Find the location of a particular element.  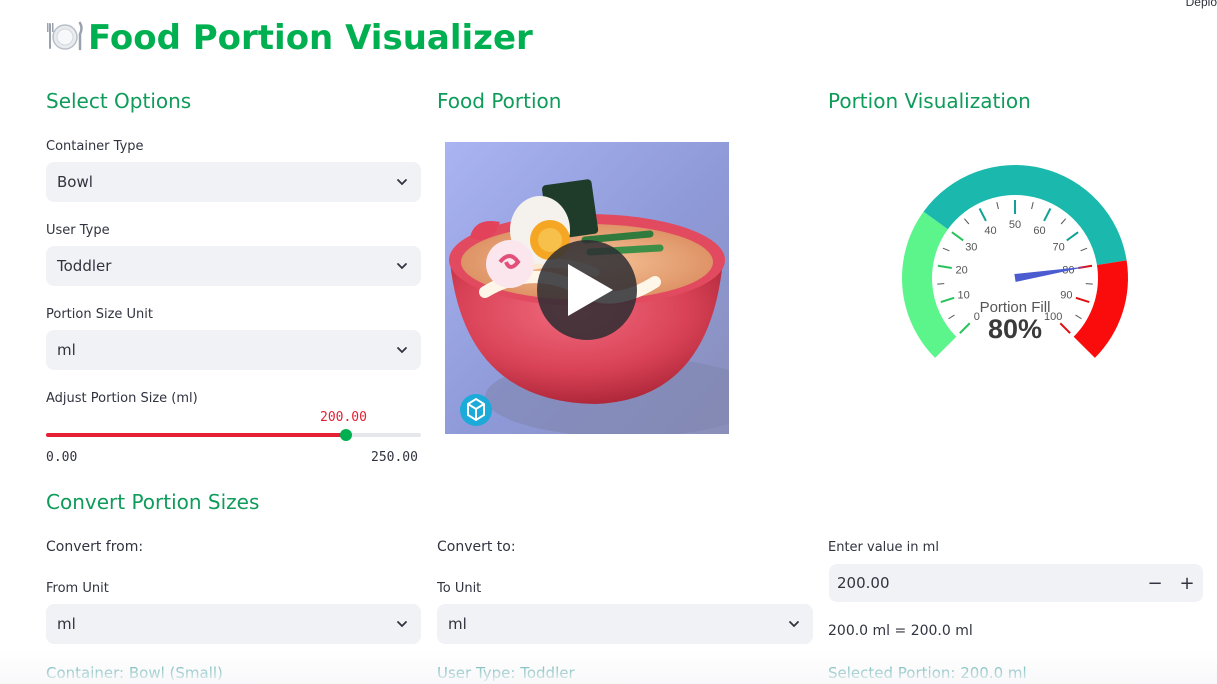

portion-gauge: 0102030405060708090100 Portion Fill 80% is located at coordinates (1015, 261).